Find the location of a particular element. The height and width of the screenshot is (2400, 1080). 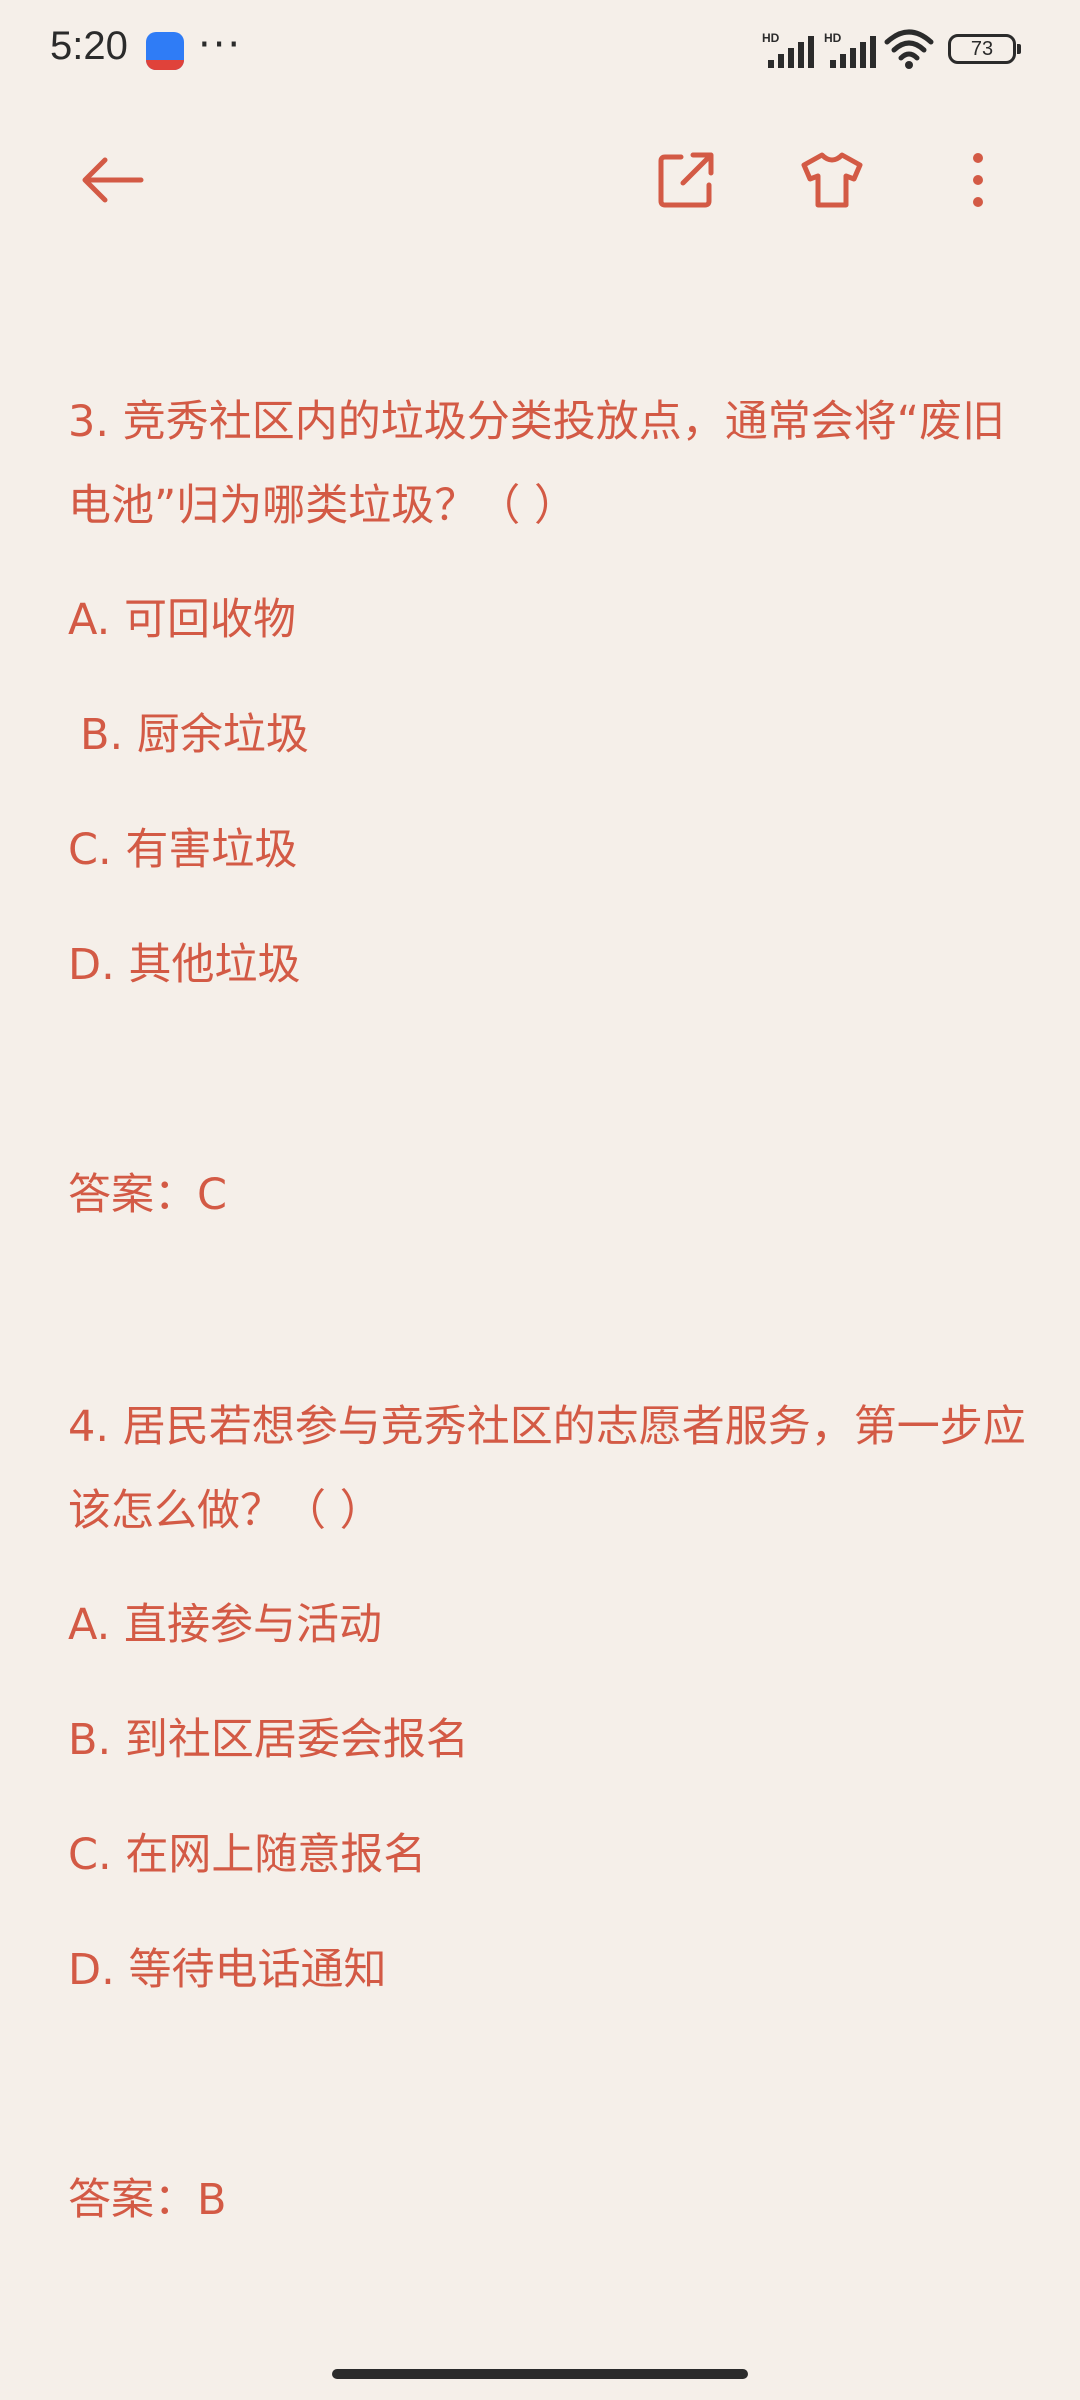

tshirt-icon is located at coordinates (832, 180).